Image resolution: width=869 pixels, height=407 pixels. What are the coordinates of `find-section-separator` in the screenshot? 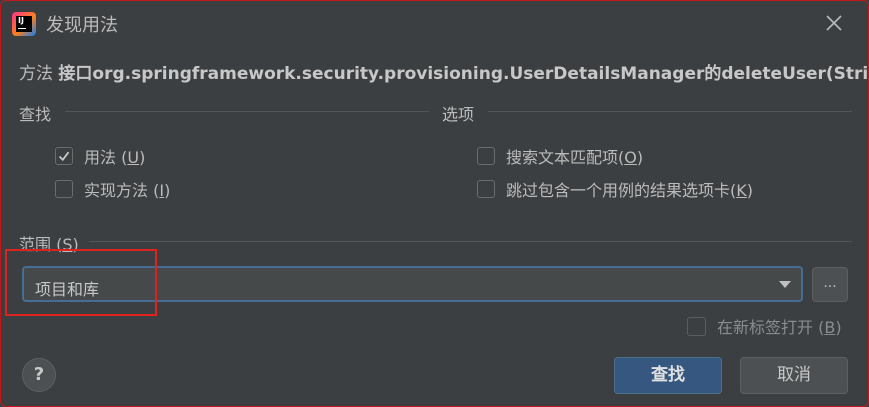 It's located at (247, 111).